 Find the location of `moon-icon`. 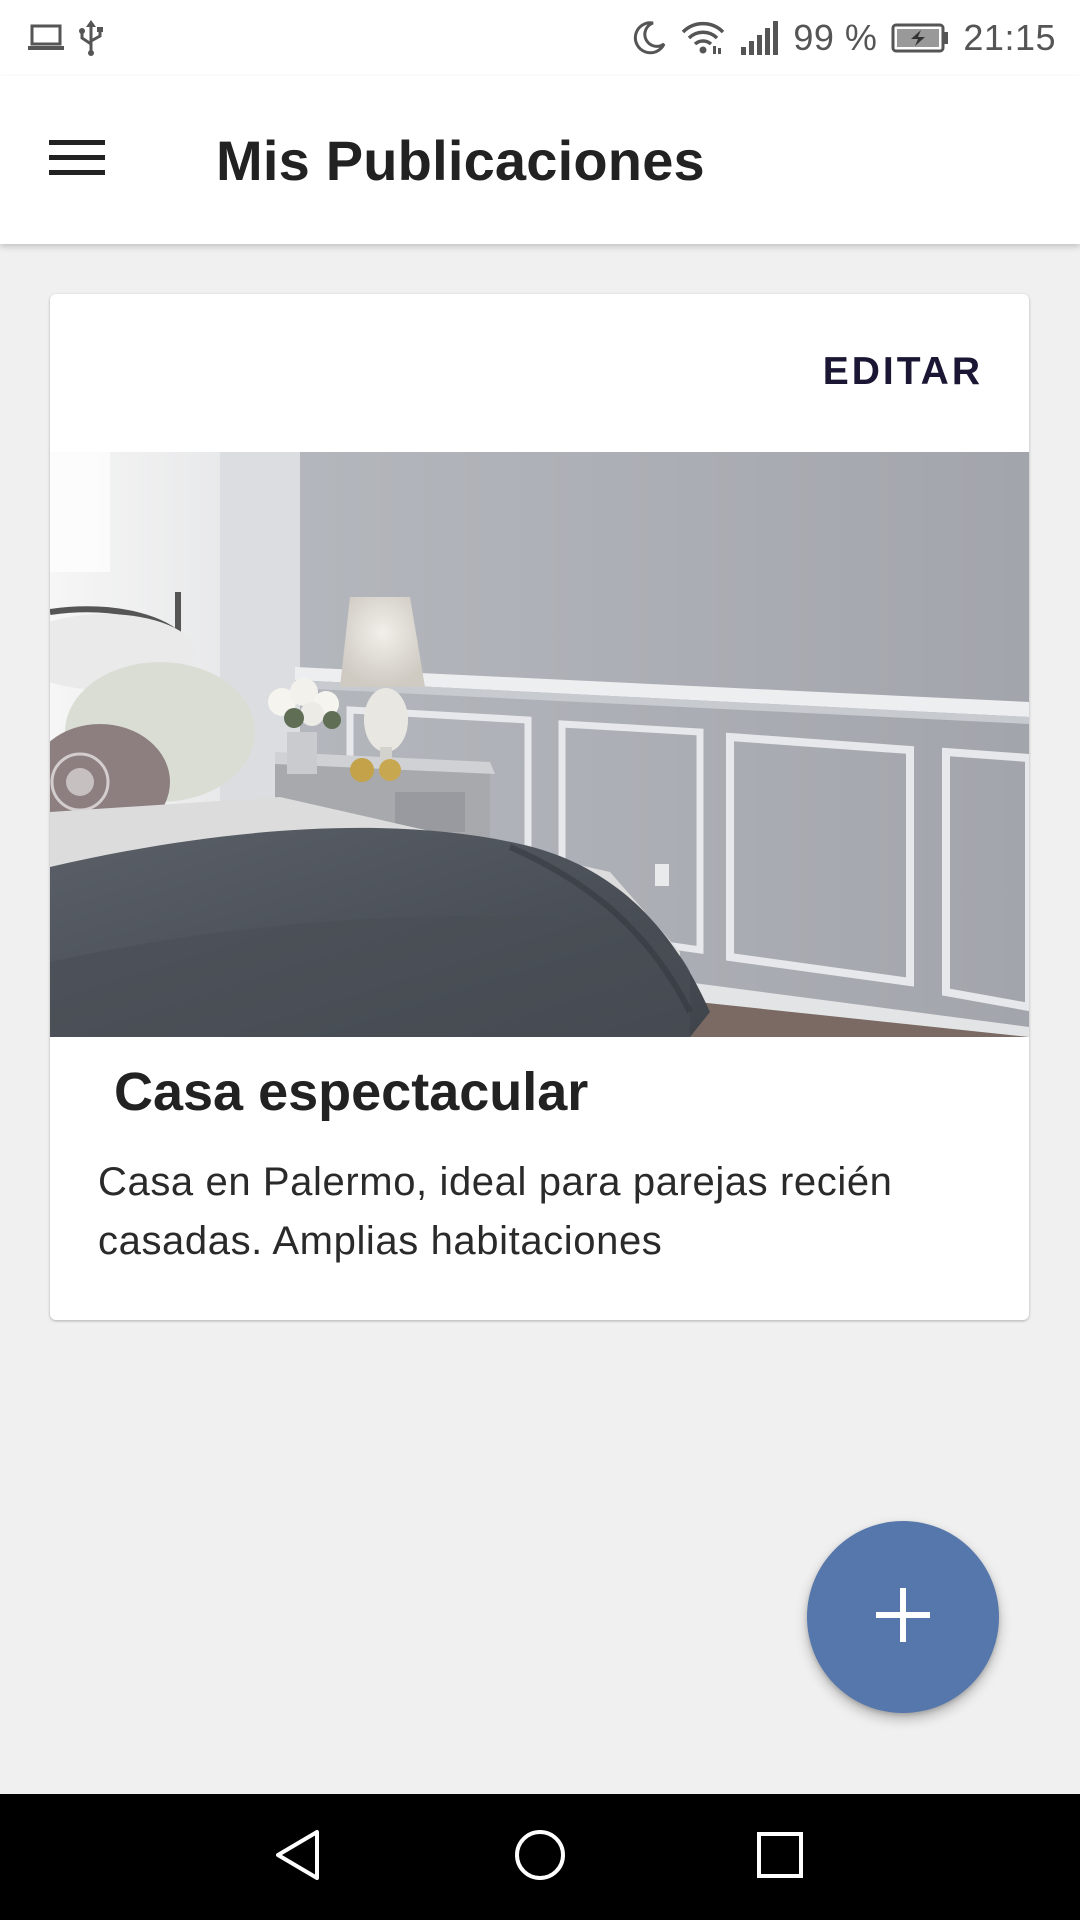

moon-icon is located at coordinates (649, 38).